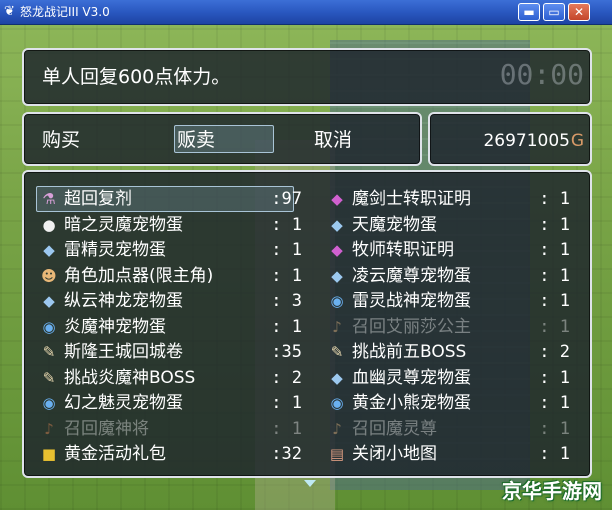  I want to click on item-name: 幻之魅灵宠物蛋, so click(123, 403).